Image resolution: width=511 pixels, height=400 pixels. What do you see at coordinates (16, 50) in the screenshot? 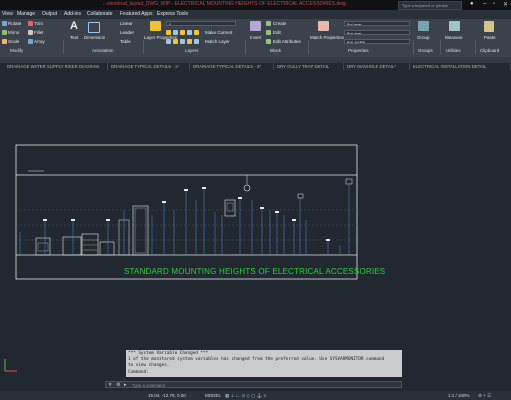
I see `panel-label-modify: Modify` at bounding box center [16, 50].